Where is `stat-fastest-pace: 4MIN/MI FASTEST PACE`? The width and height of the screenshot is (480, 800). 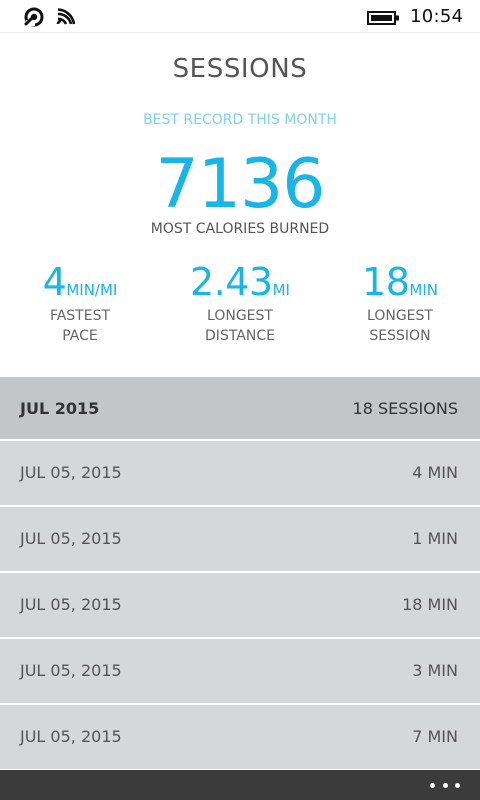
stat-fastest-pace: 4MIN/MI FASTEST PACE is located at coordinates (80, 303).